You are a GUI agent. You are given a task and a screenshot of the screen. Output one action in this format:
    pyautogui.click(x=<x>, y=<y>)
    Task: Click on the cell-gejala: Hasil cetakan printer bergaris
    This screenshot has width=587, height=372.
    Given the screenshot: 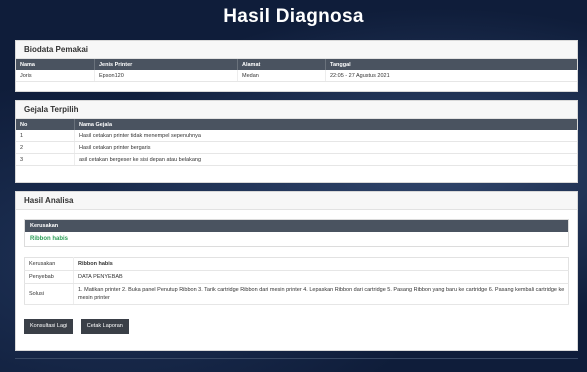 What is the action you would take?
    pyautogui.click(x=325, y=147)
    